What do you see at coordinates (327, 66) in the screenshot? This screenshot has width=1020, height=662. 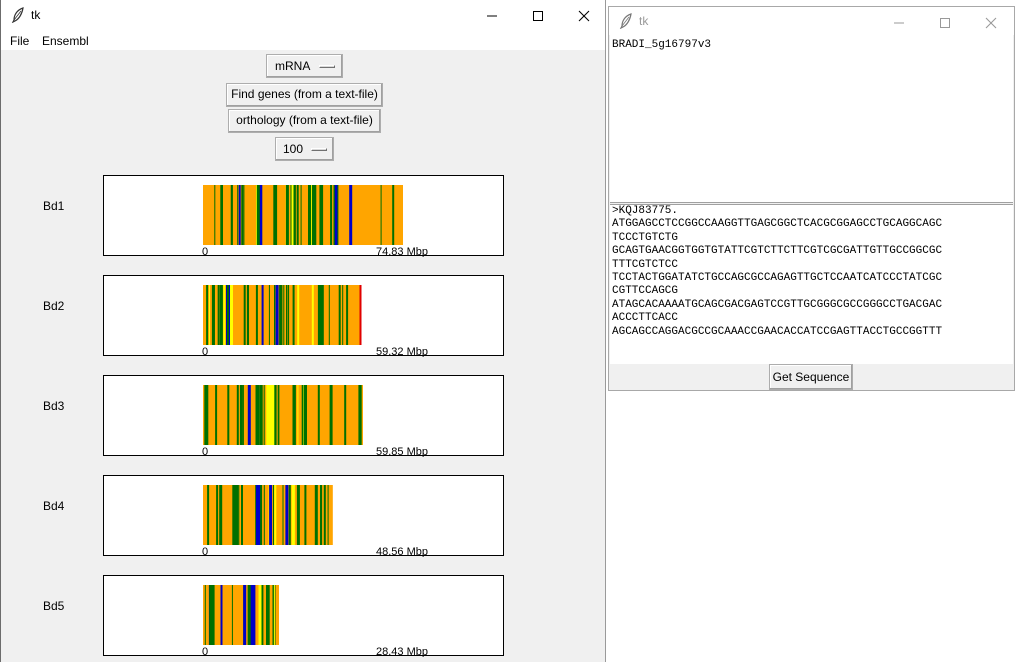 I see `option-indicator-icon` at bounding box center [327, 66].